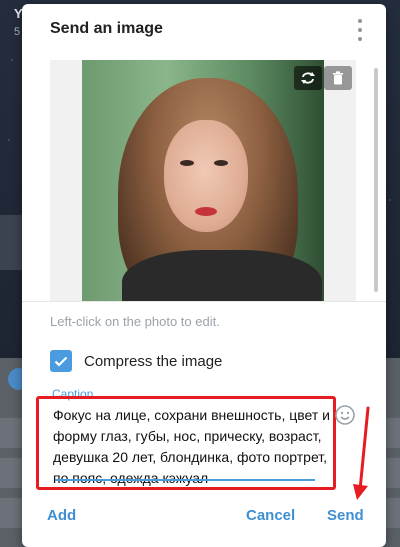 The width and height of the screenshot is (400, 547). I want to click on check-icon, so click(61, 361).